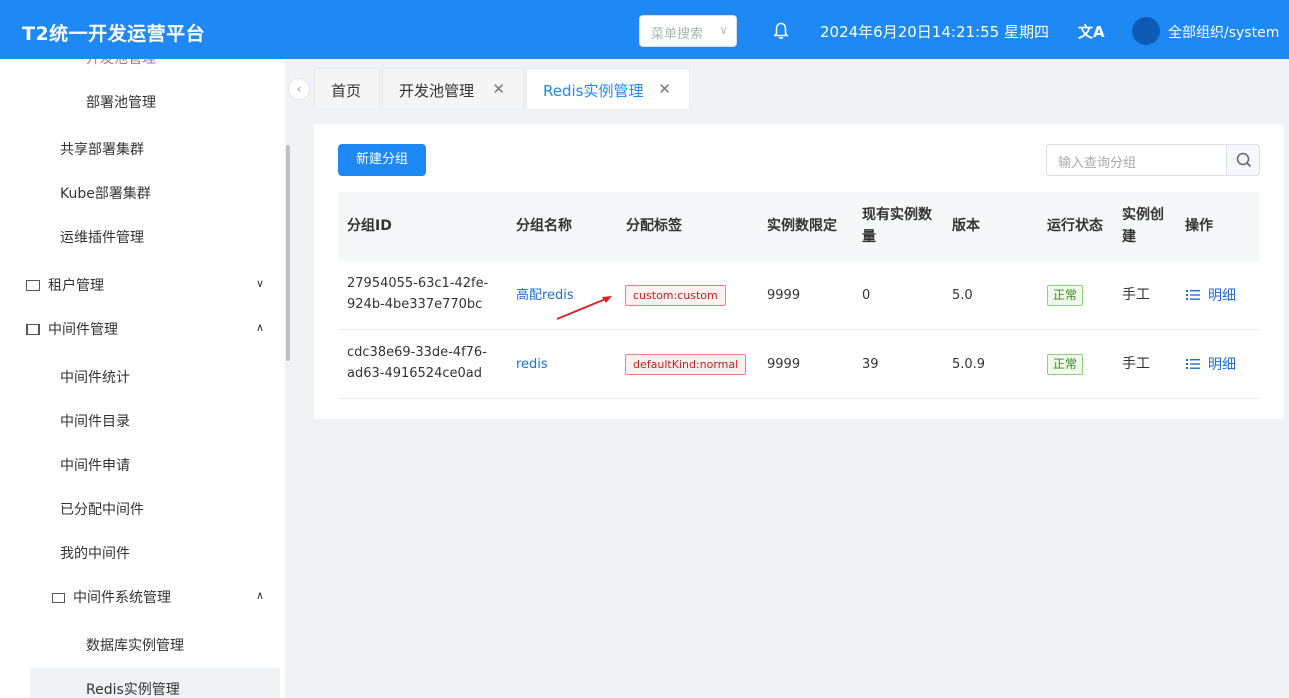 The image size is (1289, 698). Describe the element at coordinates (870, 364) in the screenshot. I see `instance-count: 39` at that location.